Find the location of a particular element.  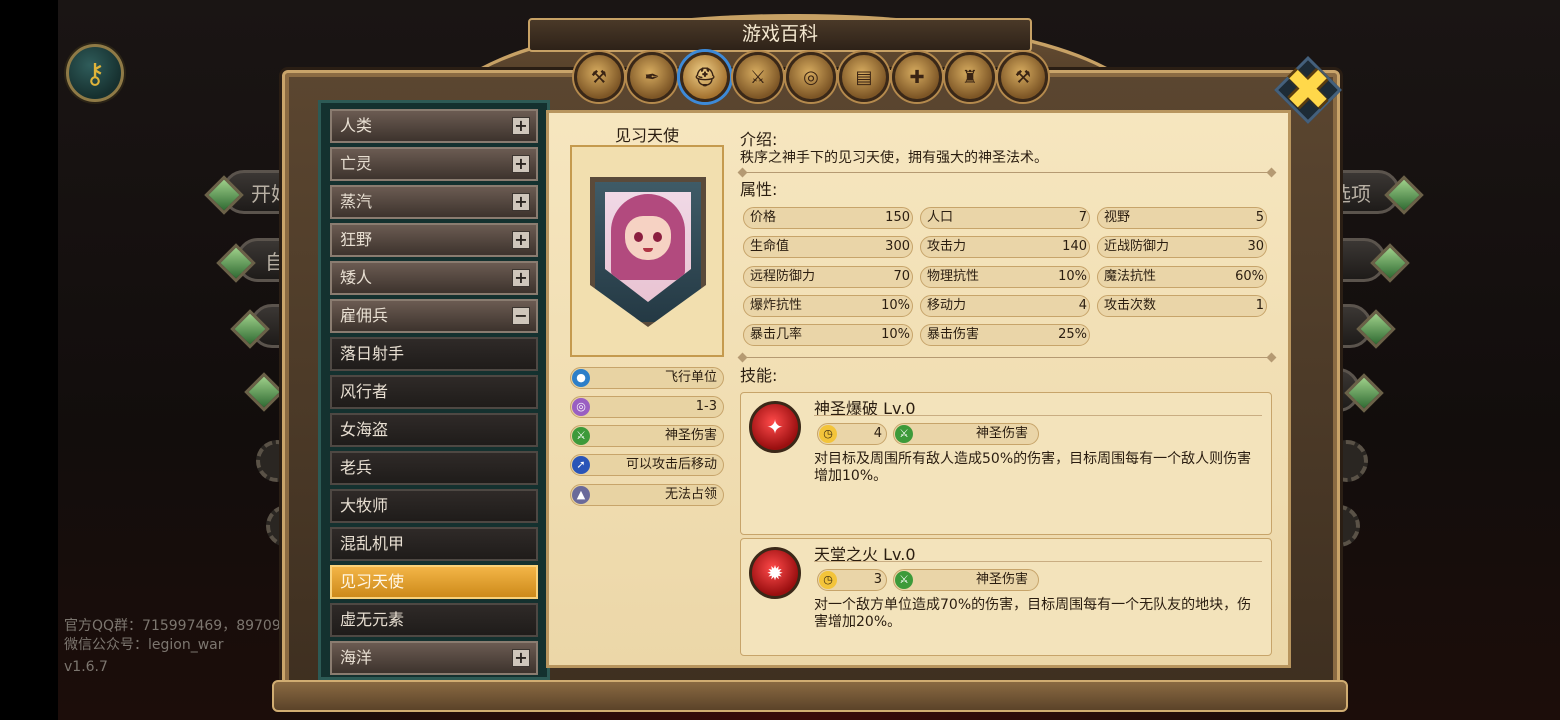

stat-cell: 移动力 4 is located at coordinates (1005, 306).